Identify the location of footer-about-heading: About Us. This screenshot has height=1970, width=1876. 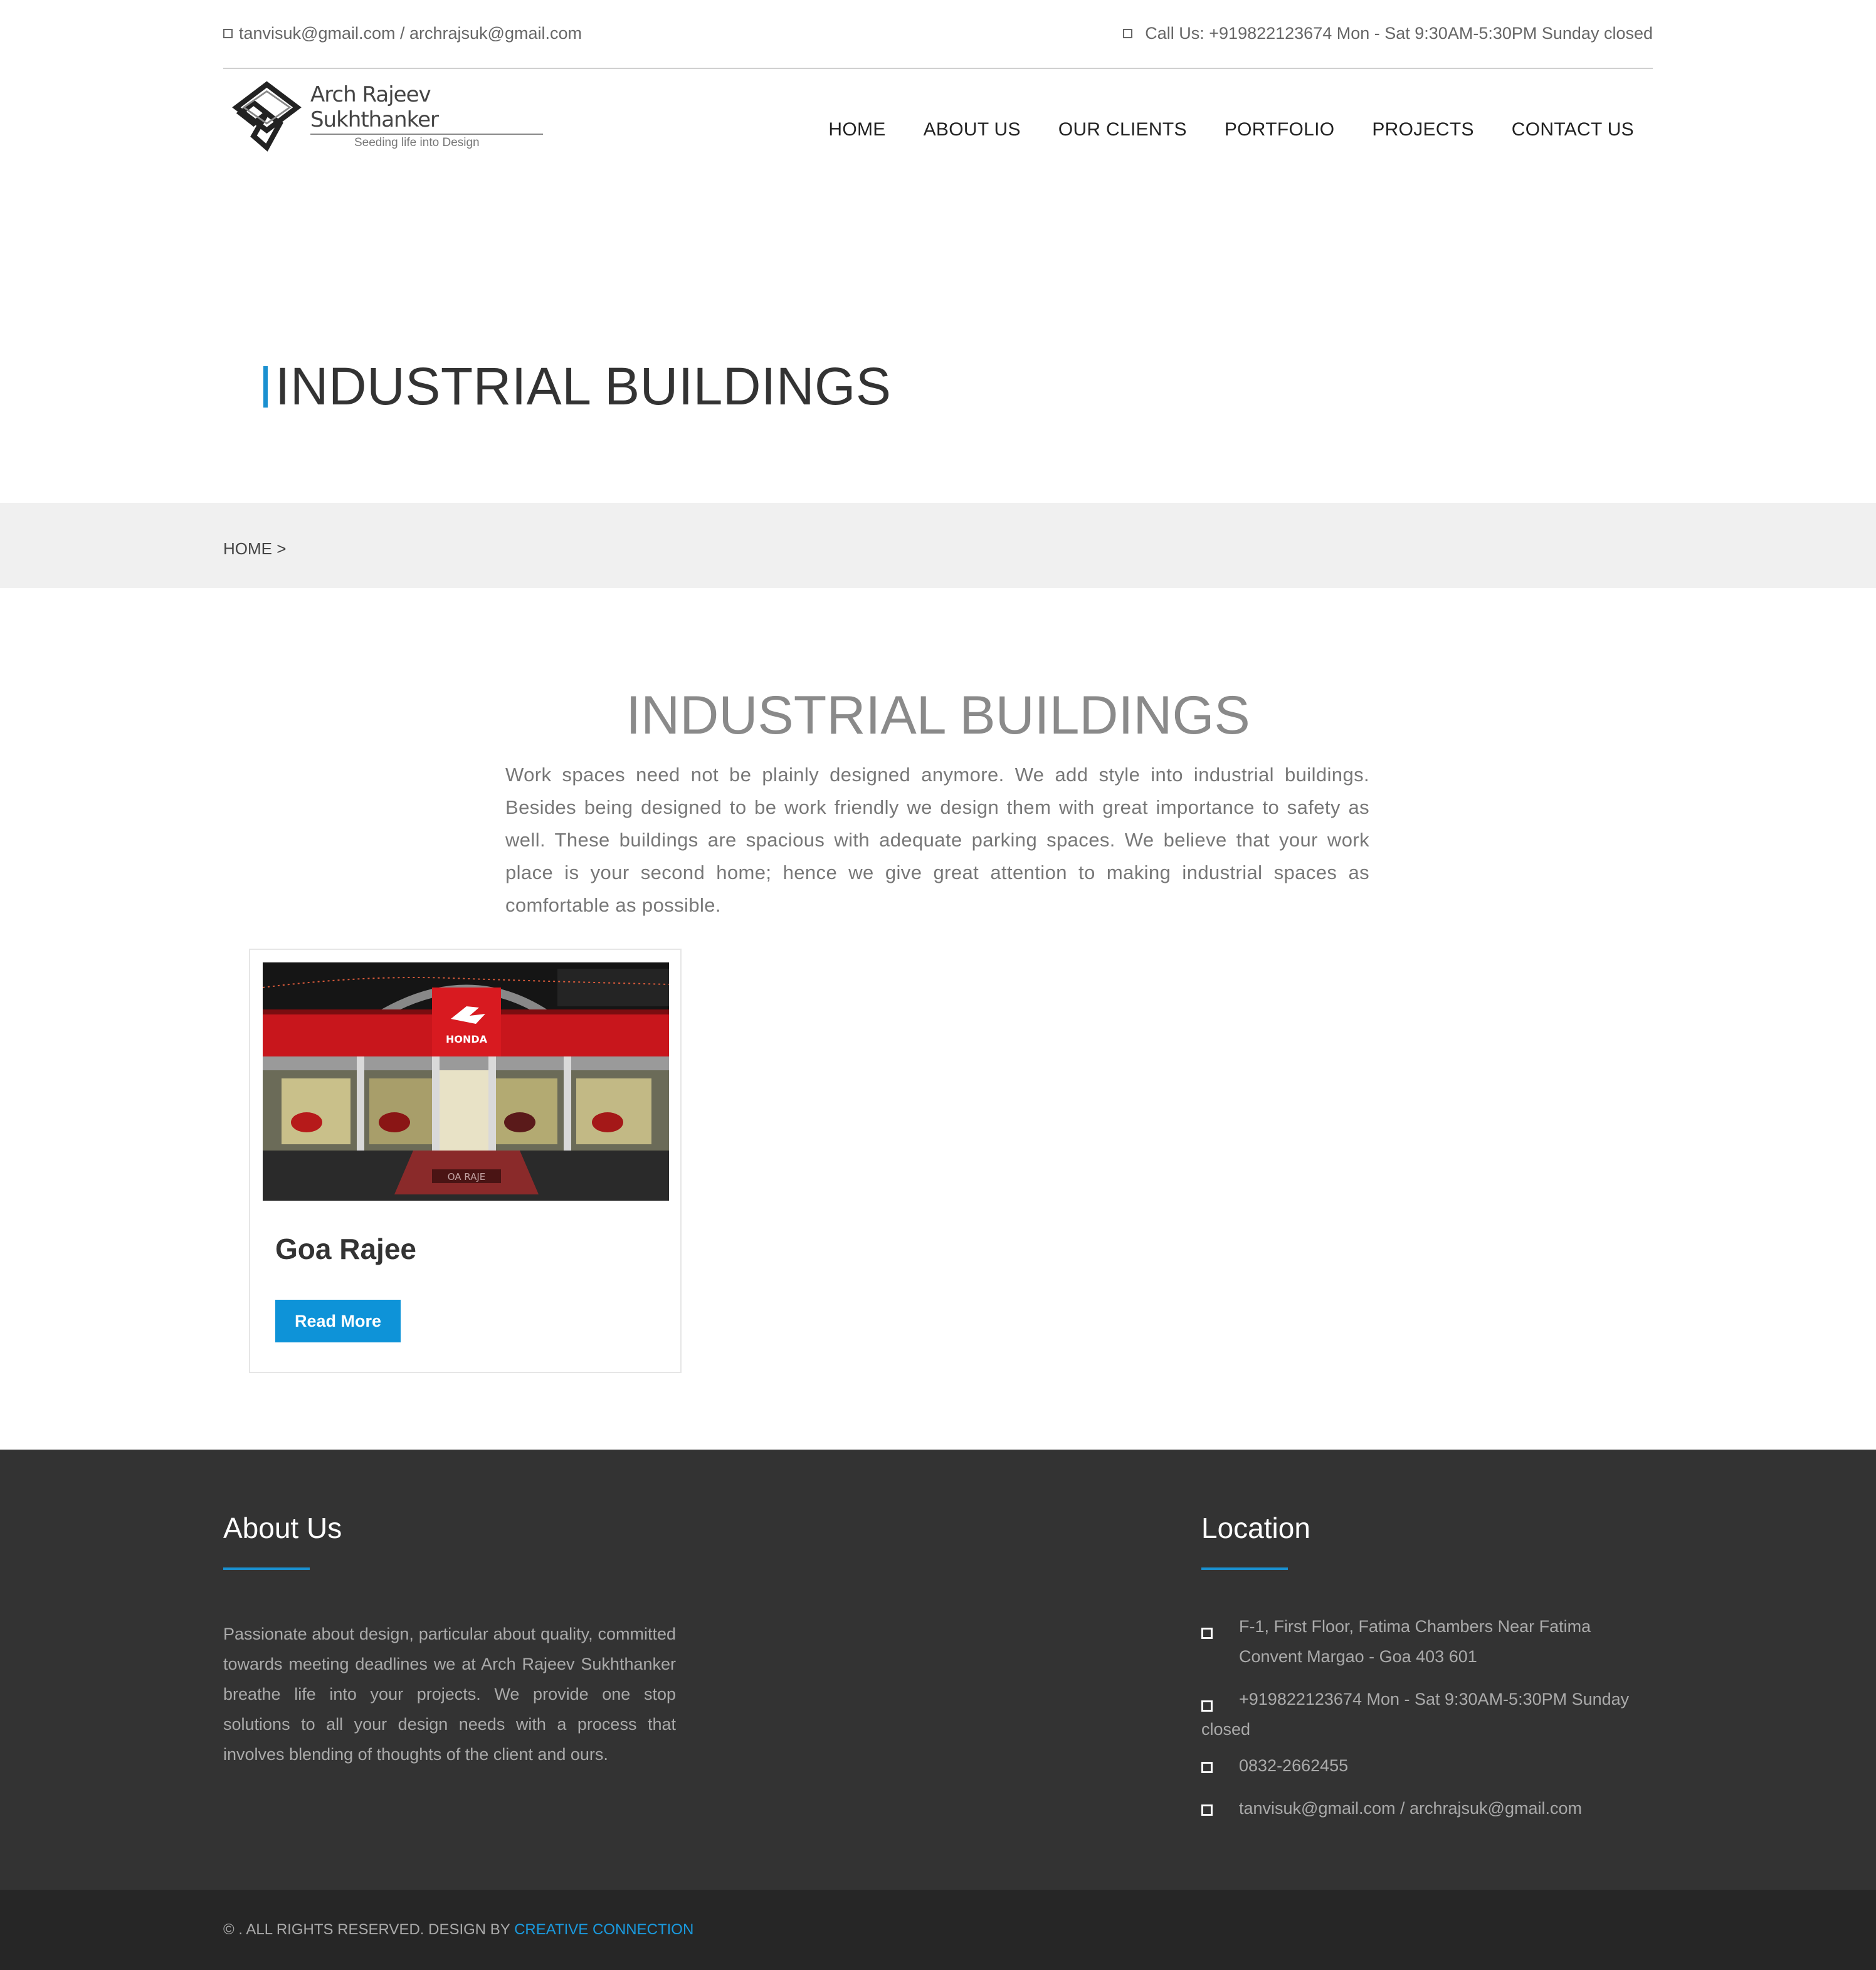
(282, 1528).